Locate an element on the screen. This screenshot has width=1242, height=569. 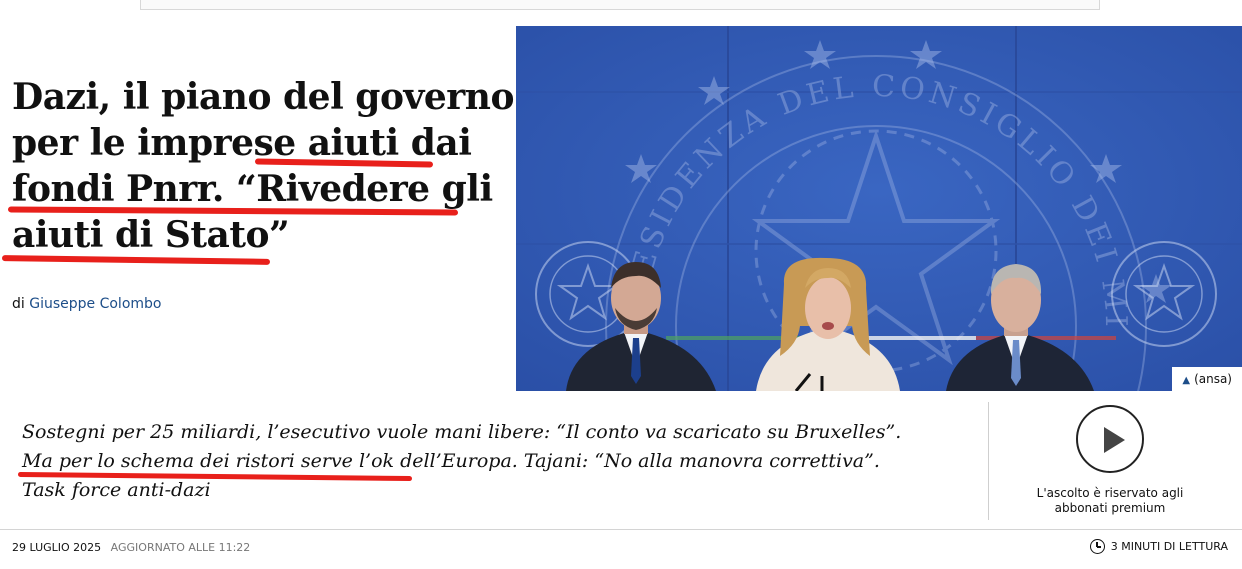
audio-play-button is located at coordinates (1110, 439).